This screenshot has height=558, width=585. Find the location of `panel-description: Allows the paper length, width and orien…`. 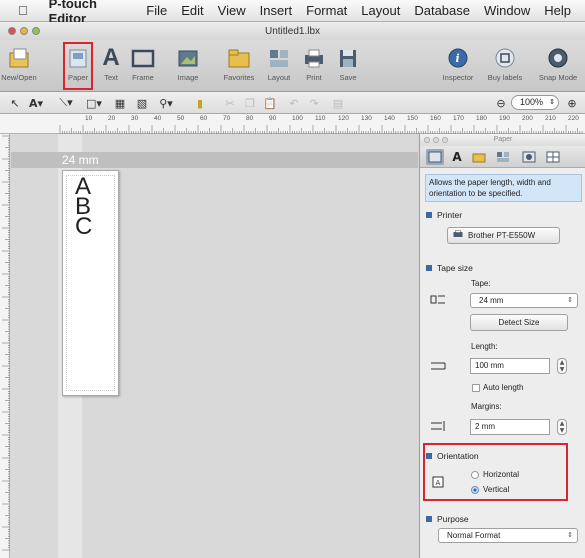

panel-description: Allows the paper length, width and orien… is located at coordinates (503, 188).